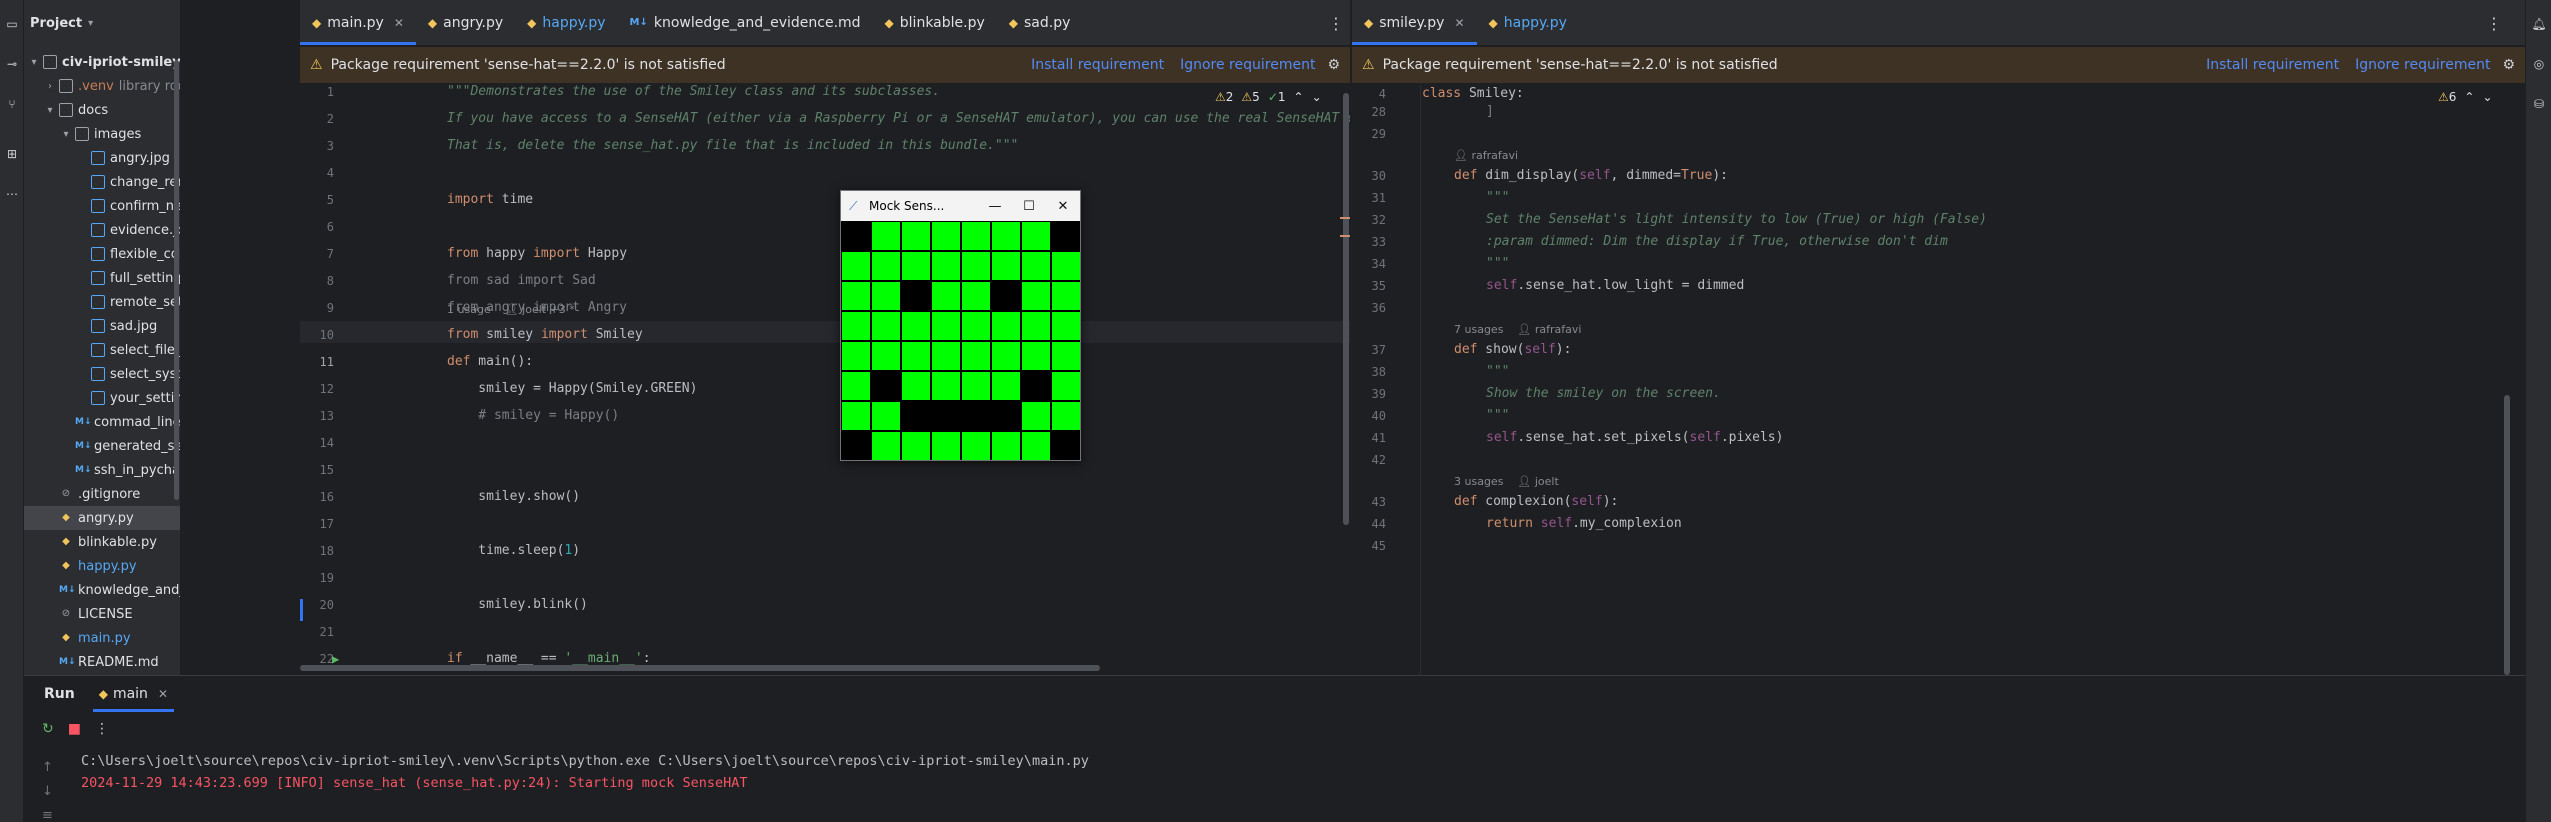 This screenshot has height=822, width=2551. I want to click on maximize-button: ☐, so click(1029, 206).